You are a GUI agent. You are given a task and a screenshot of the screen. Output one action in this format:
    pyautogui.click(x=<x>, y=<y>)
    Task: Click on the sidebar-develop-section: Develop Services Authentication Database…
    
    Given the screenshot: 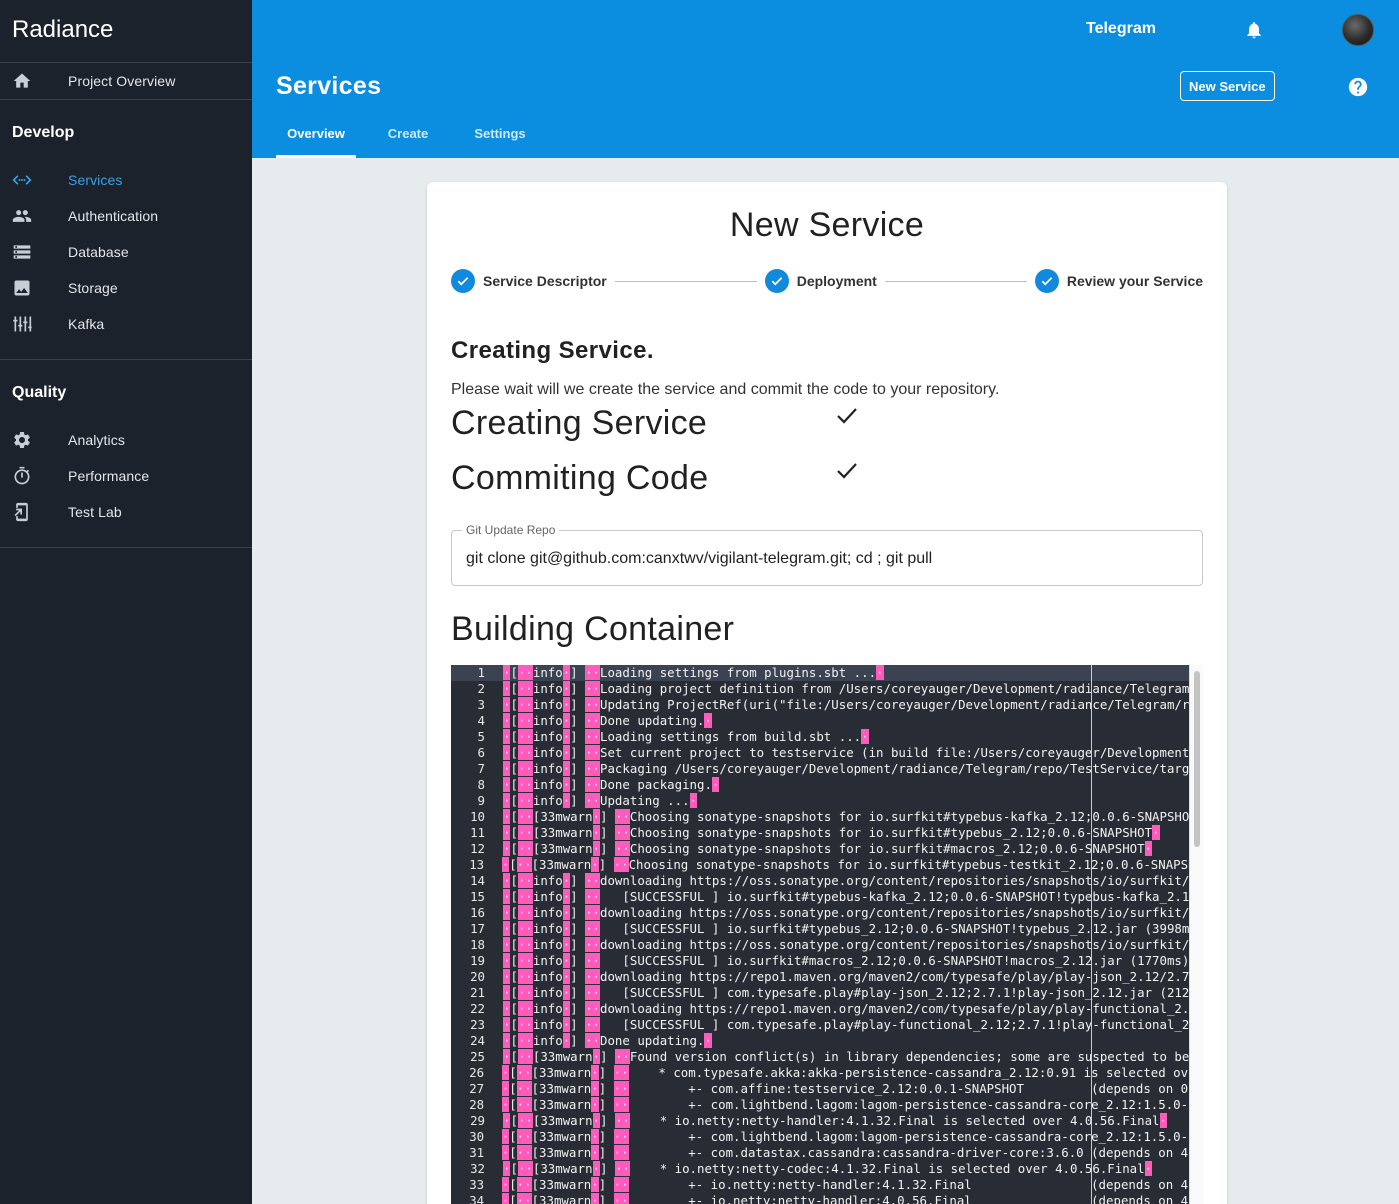 What is the action you would take?
    pyautogui.click(x=126, y=230)
    